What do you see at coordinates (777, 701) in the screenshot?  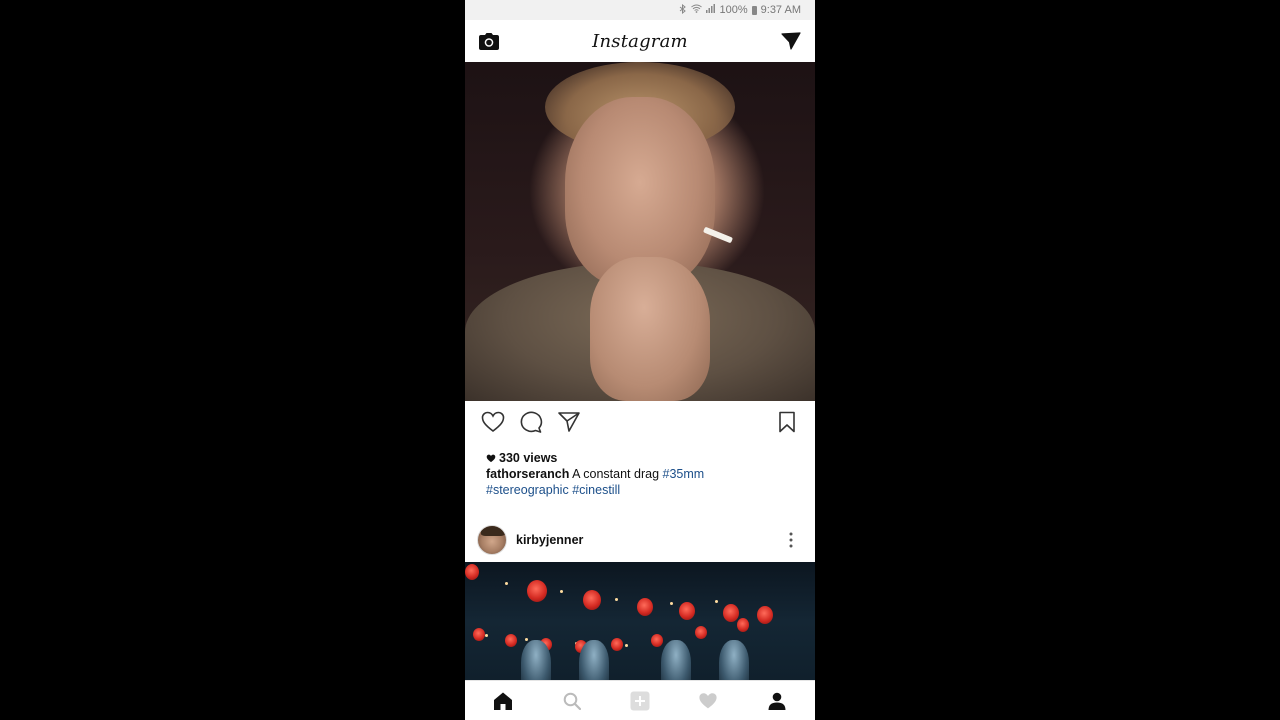 I see `profile-icon` at bounding box center [777, 701].